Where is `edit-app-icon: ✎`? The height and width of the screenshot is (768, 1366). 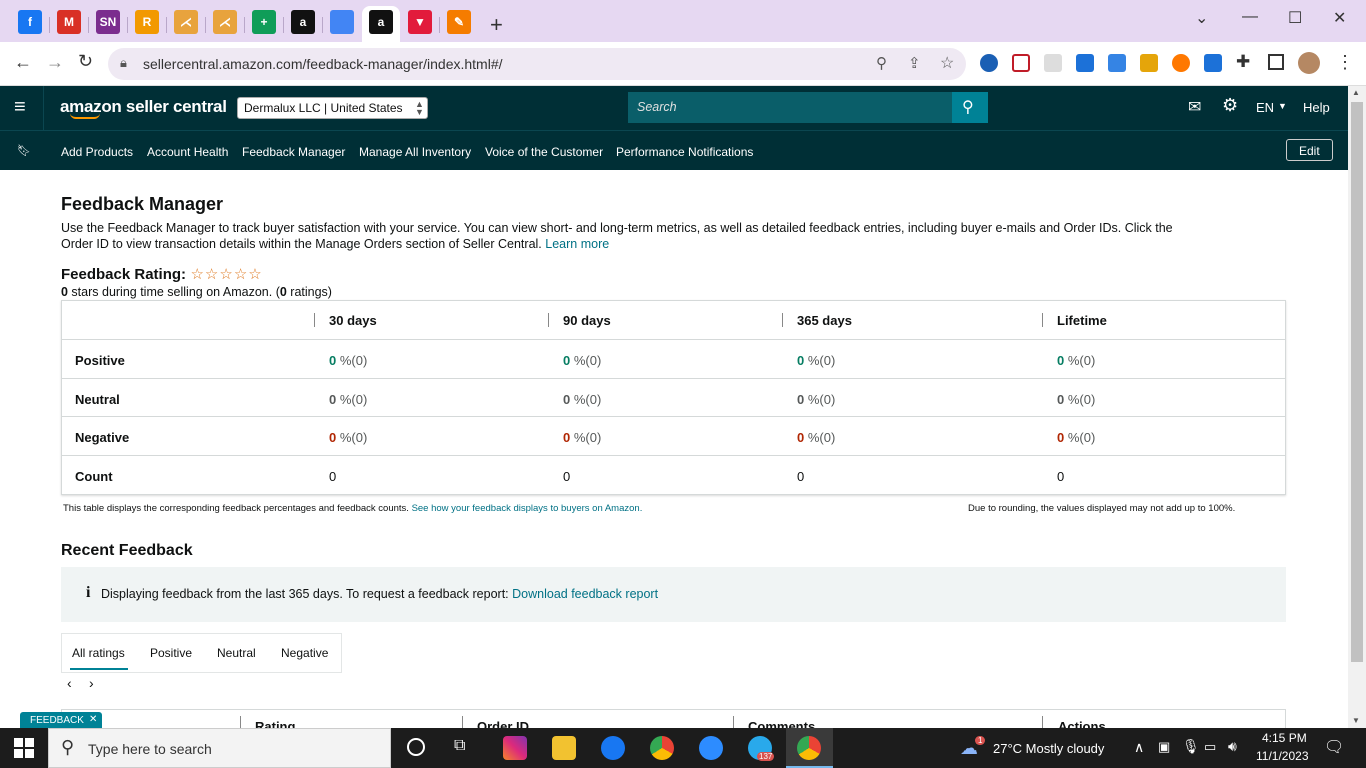
edit-app-icon: ✎ is located at coordinates (459, 22).